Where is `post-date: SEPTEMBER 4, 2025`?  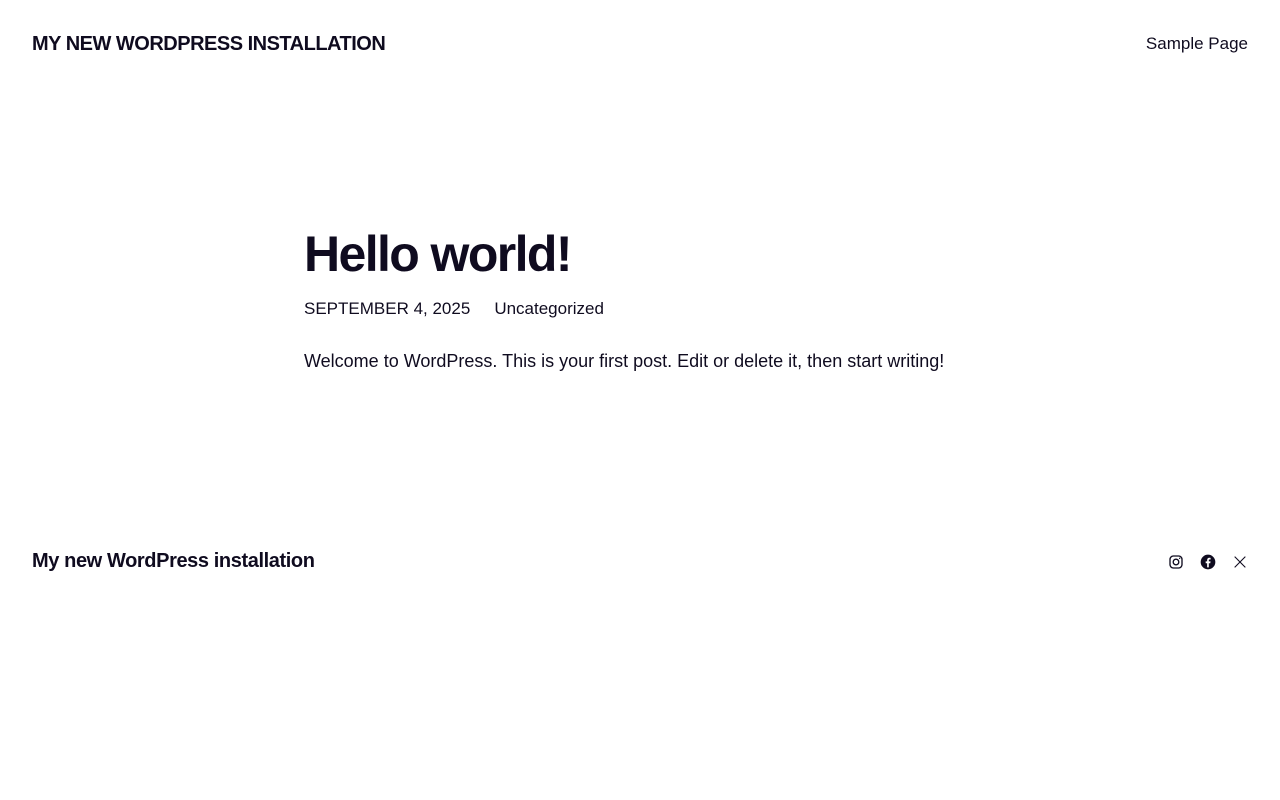 post-date: SEPTEMBER 4, 2025 is located at coordinates (387, 309).